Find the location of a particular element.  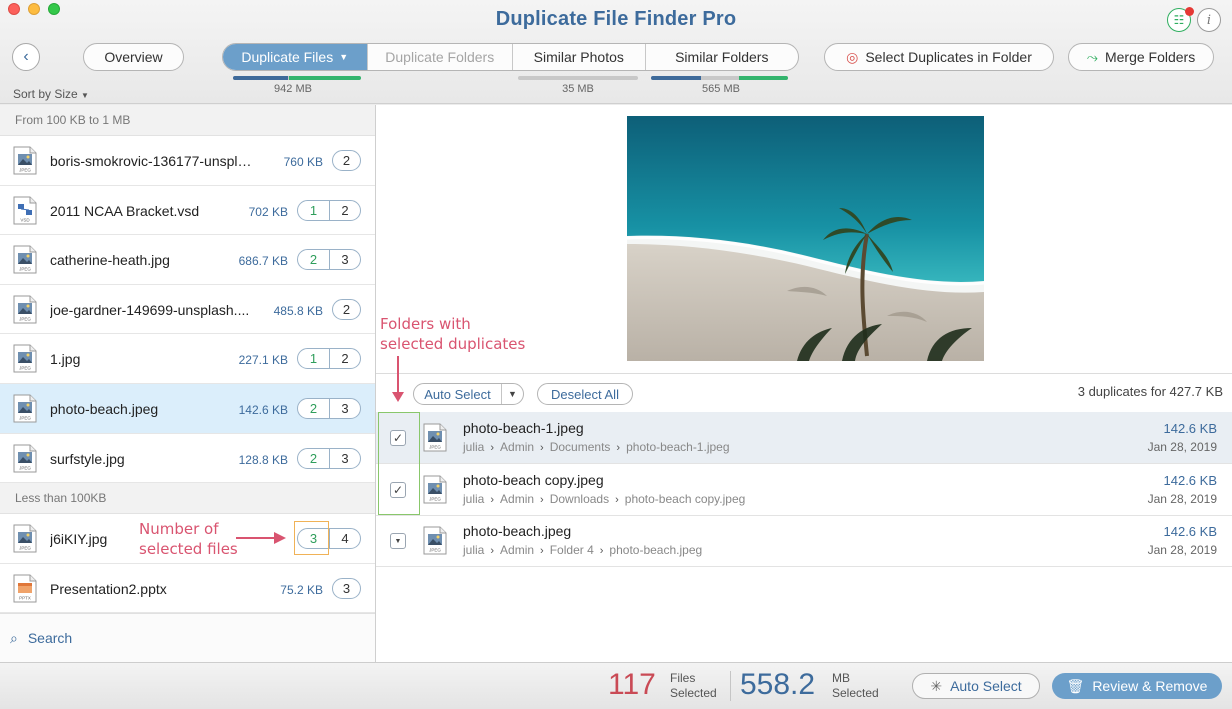

auto-select-dropdown: Auto Select ▼ is located at coordinates (468, 394).